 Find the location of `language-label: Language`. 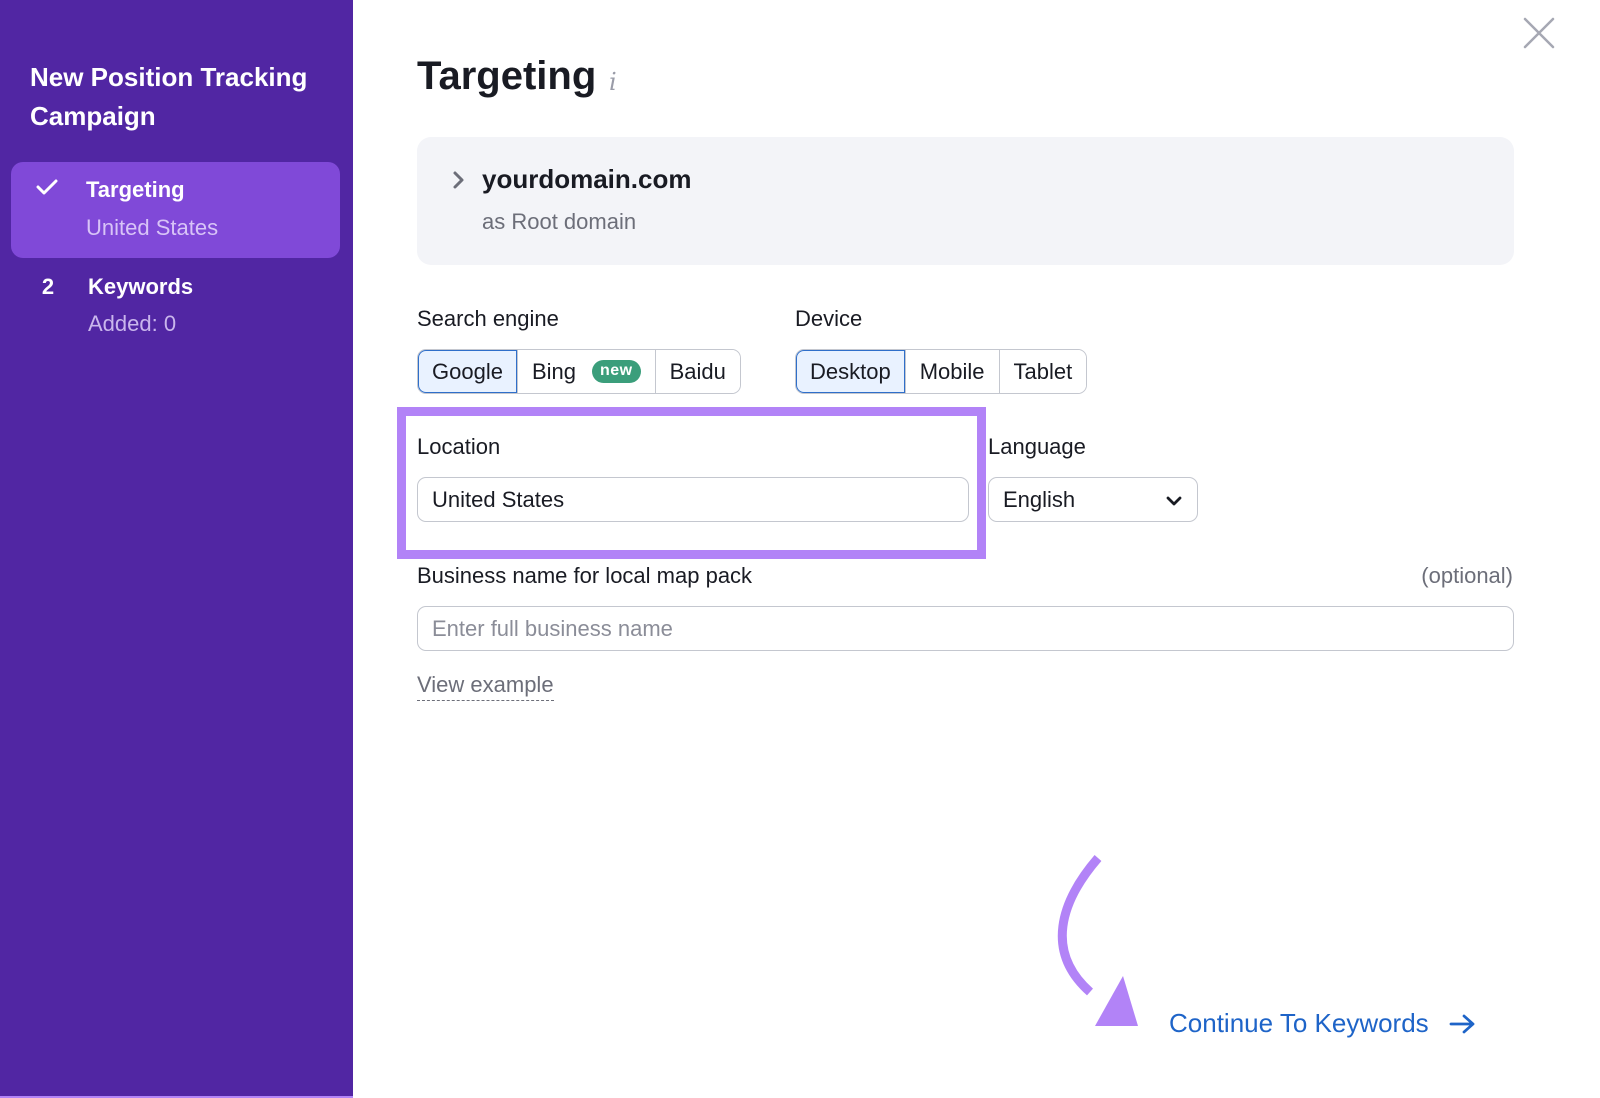

language-label: Language is located at coordinates (1037, 446).